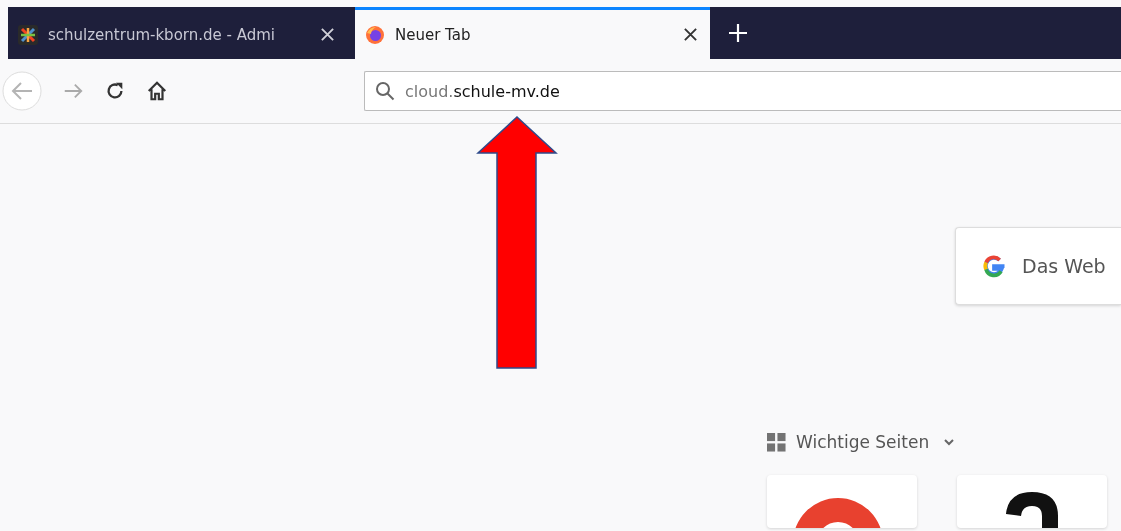 This screenshot has height=531, width=1121. What do you see at coordinates (482, 91) in the screenshot?
I see `url-text: cloud.schule-mv.de` at bounding box center [482, 91].